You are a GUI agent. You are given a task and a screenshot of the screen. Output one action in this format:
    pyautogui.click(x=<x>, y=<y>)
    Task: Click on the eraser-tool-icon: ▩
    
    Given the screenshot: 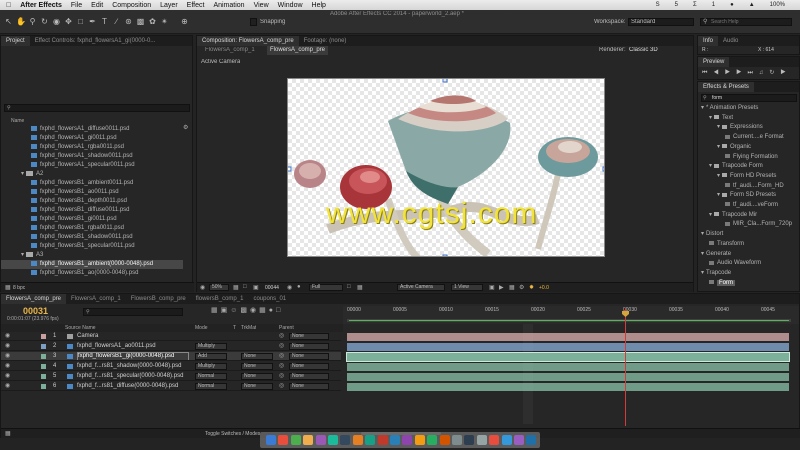 What is the action you would take?
    pyautogui.click(x=140, y=21)
    